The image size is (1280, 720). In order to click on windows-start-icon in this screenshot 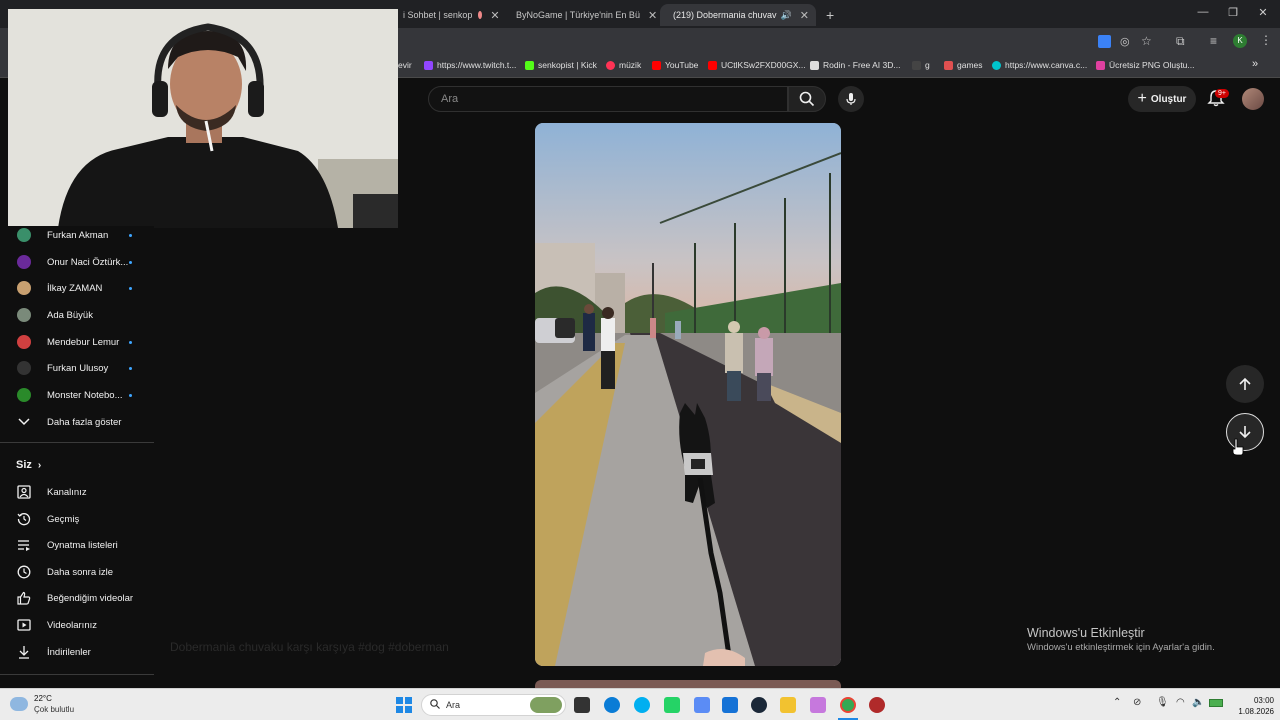, I will do `click(404, 705)`.